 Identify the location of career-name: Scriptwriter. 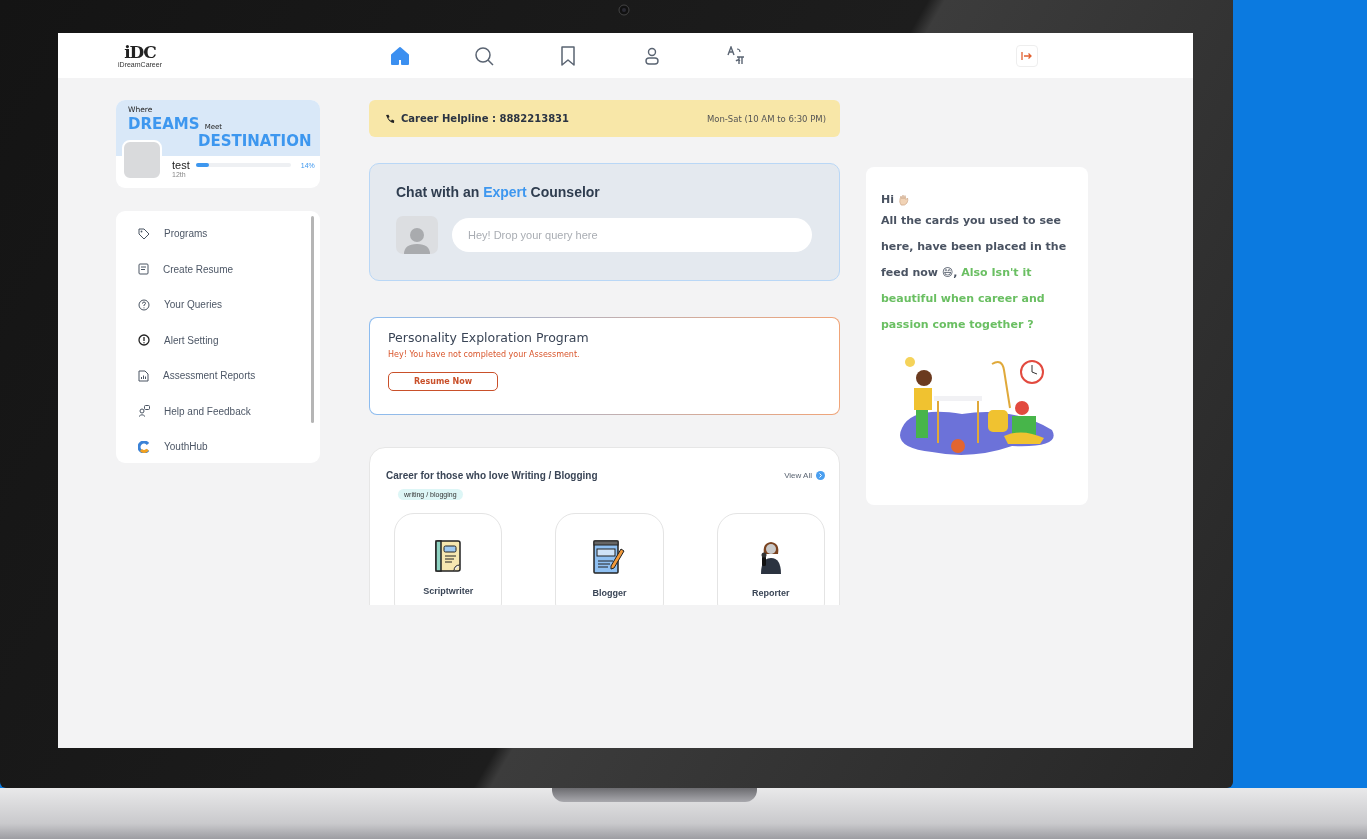
(448, 591).